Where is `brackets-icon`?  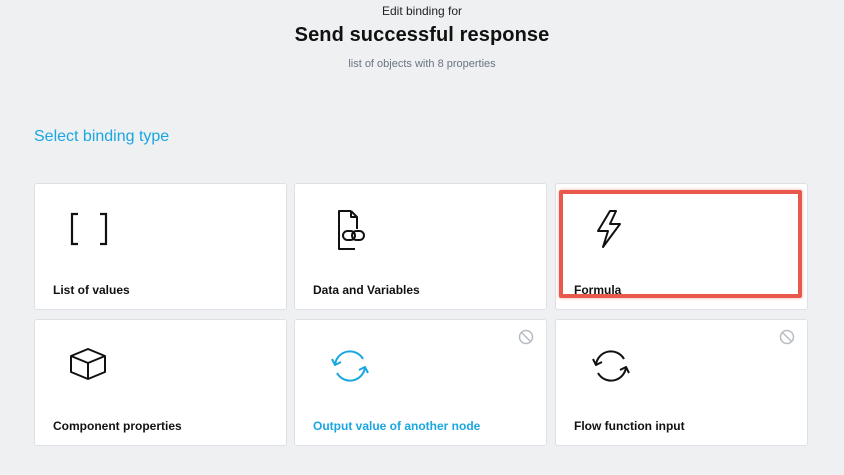
brackets-icon is located at coordinates (89, 229).